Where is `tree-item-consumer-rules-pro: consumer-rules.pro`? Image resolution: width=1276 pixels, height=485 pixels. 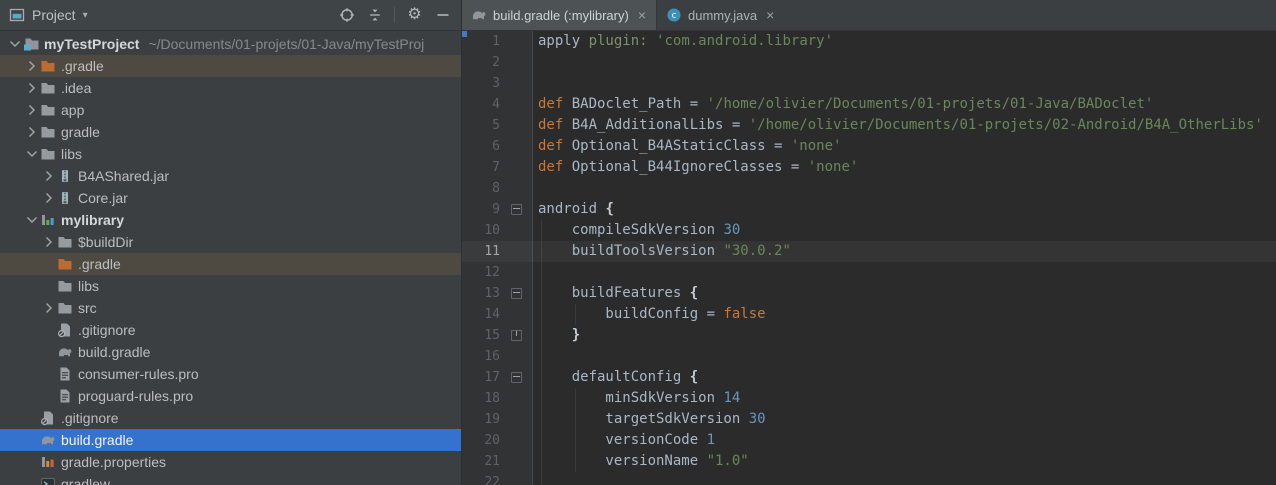
tree-item-consumer-rules-pro: consumer-rules.pro is located at coordinates (230, 374).